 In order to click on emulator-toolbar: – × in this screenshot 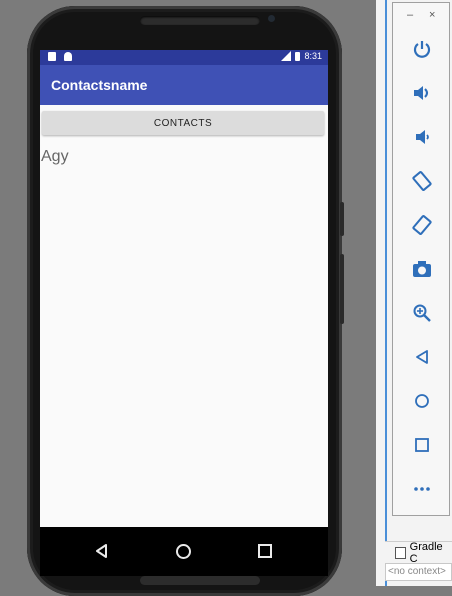, I will do `click(421, 259)`.